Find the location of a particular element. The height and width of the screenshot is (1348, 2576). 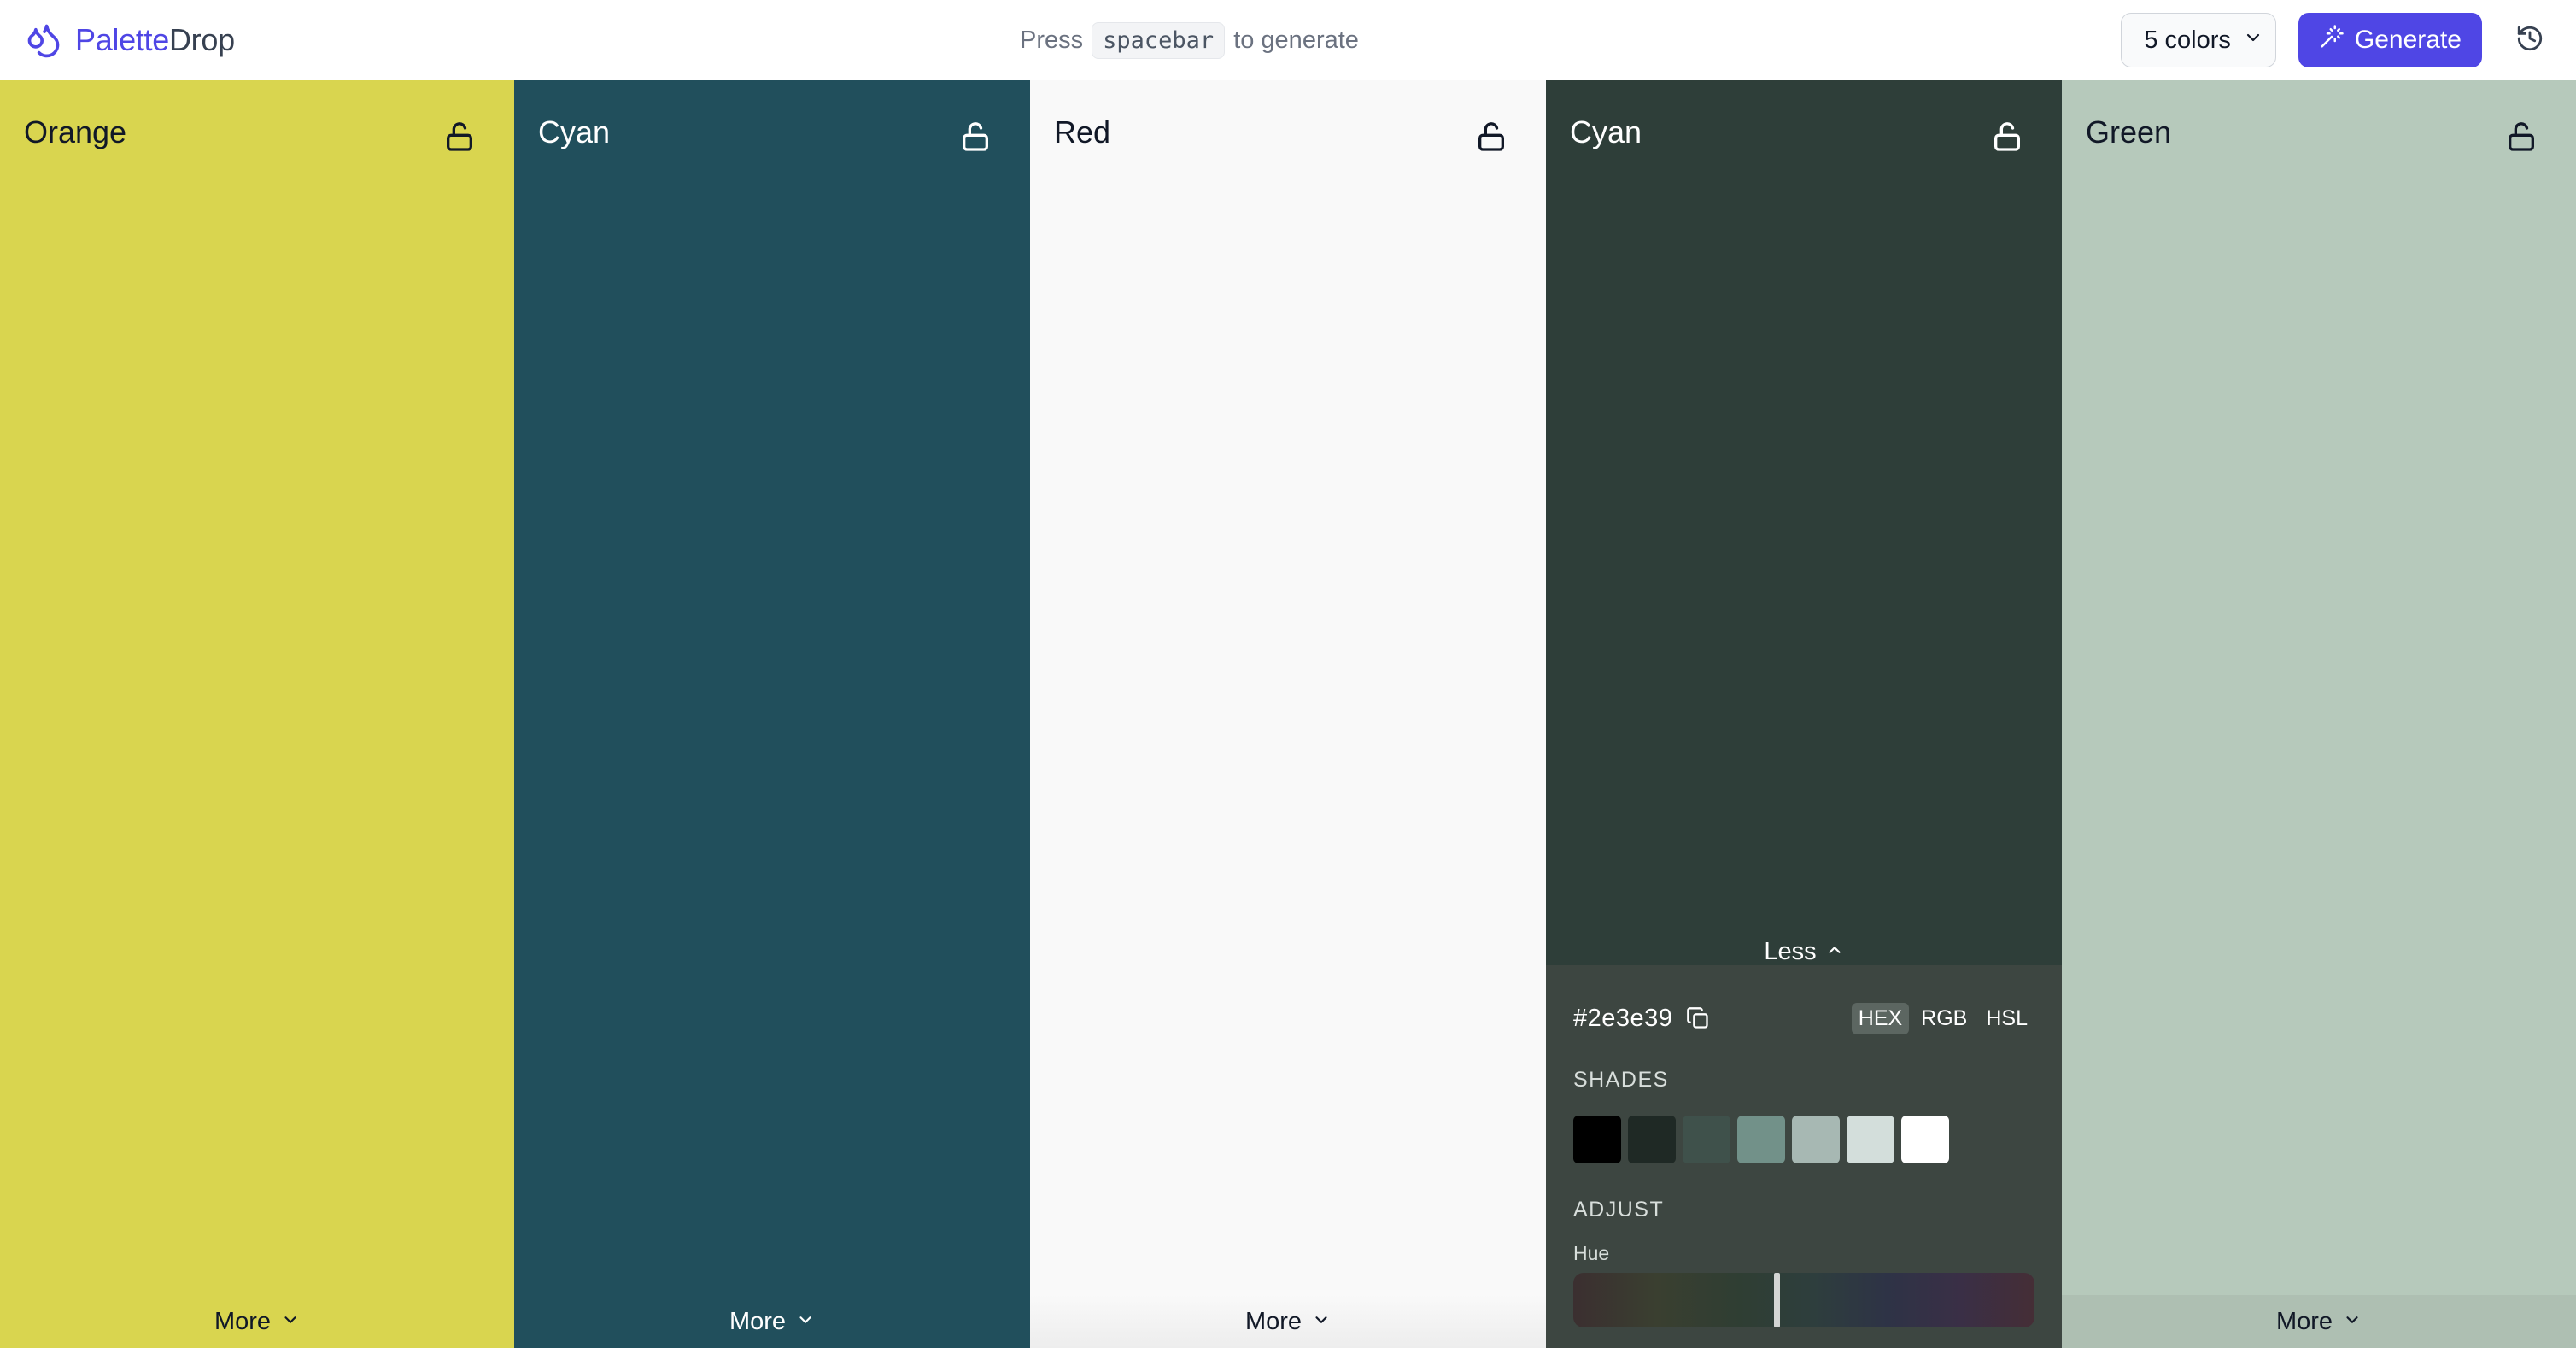

less-label: Less is located at coordinates (1790, 951).